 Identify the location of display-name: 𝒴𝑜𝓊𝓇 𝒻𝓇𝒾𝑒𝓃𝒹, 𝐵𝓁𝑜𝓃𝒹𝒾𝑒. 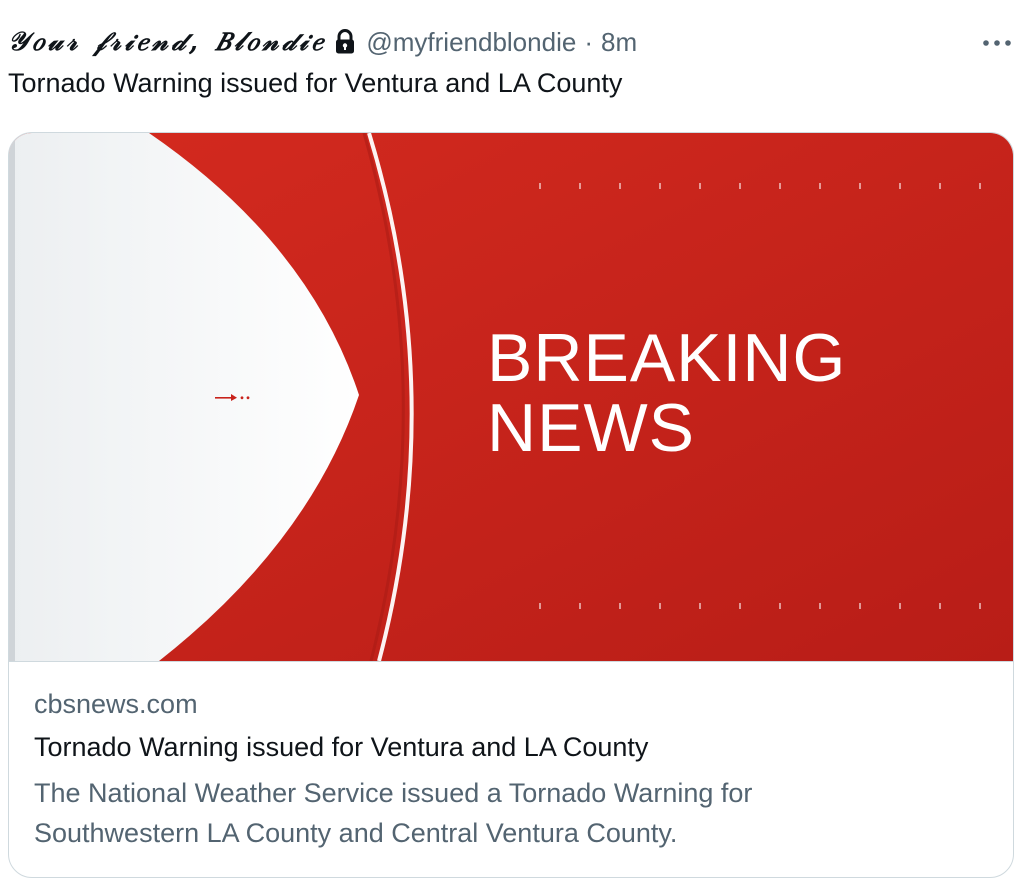
(167, 42).